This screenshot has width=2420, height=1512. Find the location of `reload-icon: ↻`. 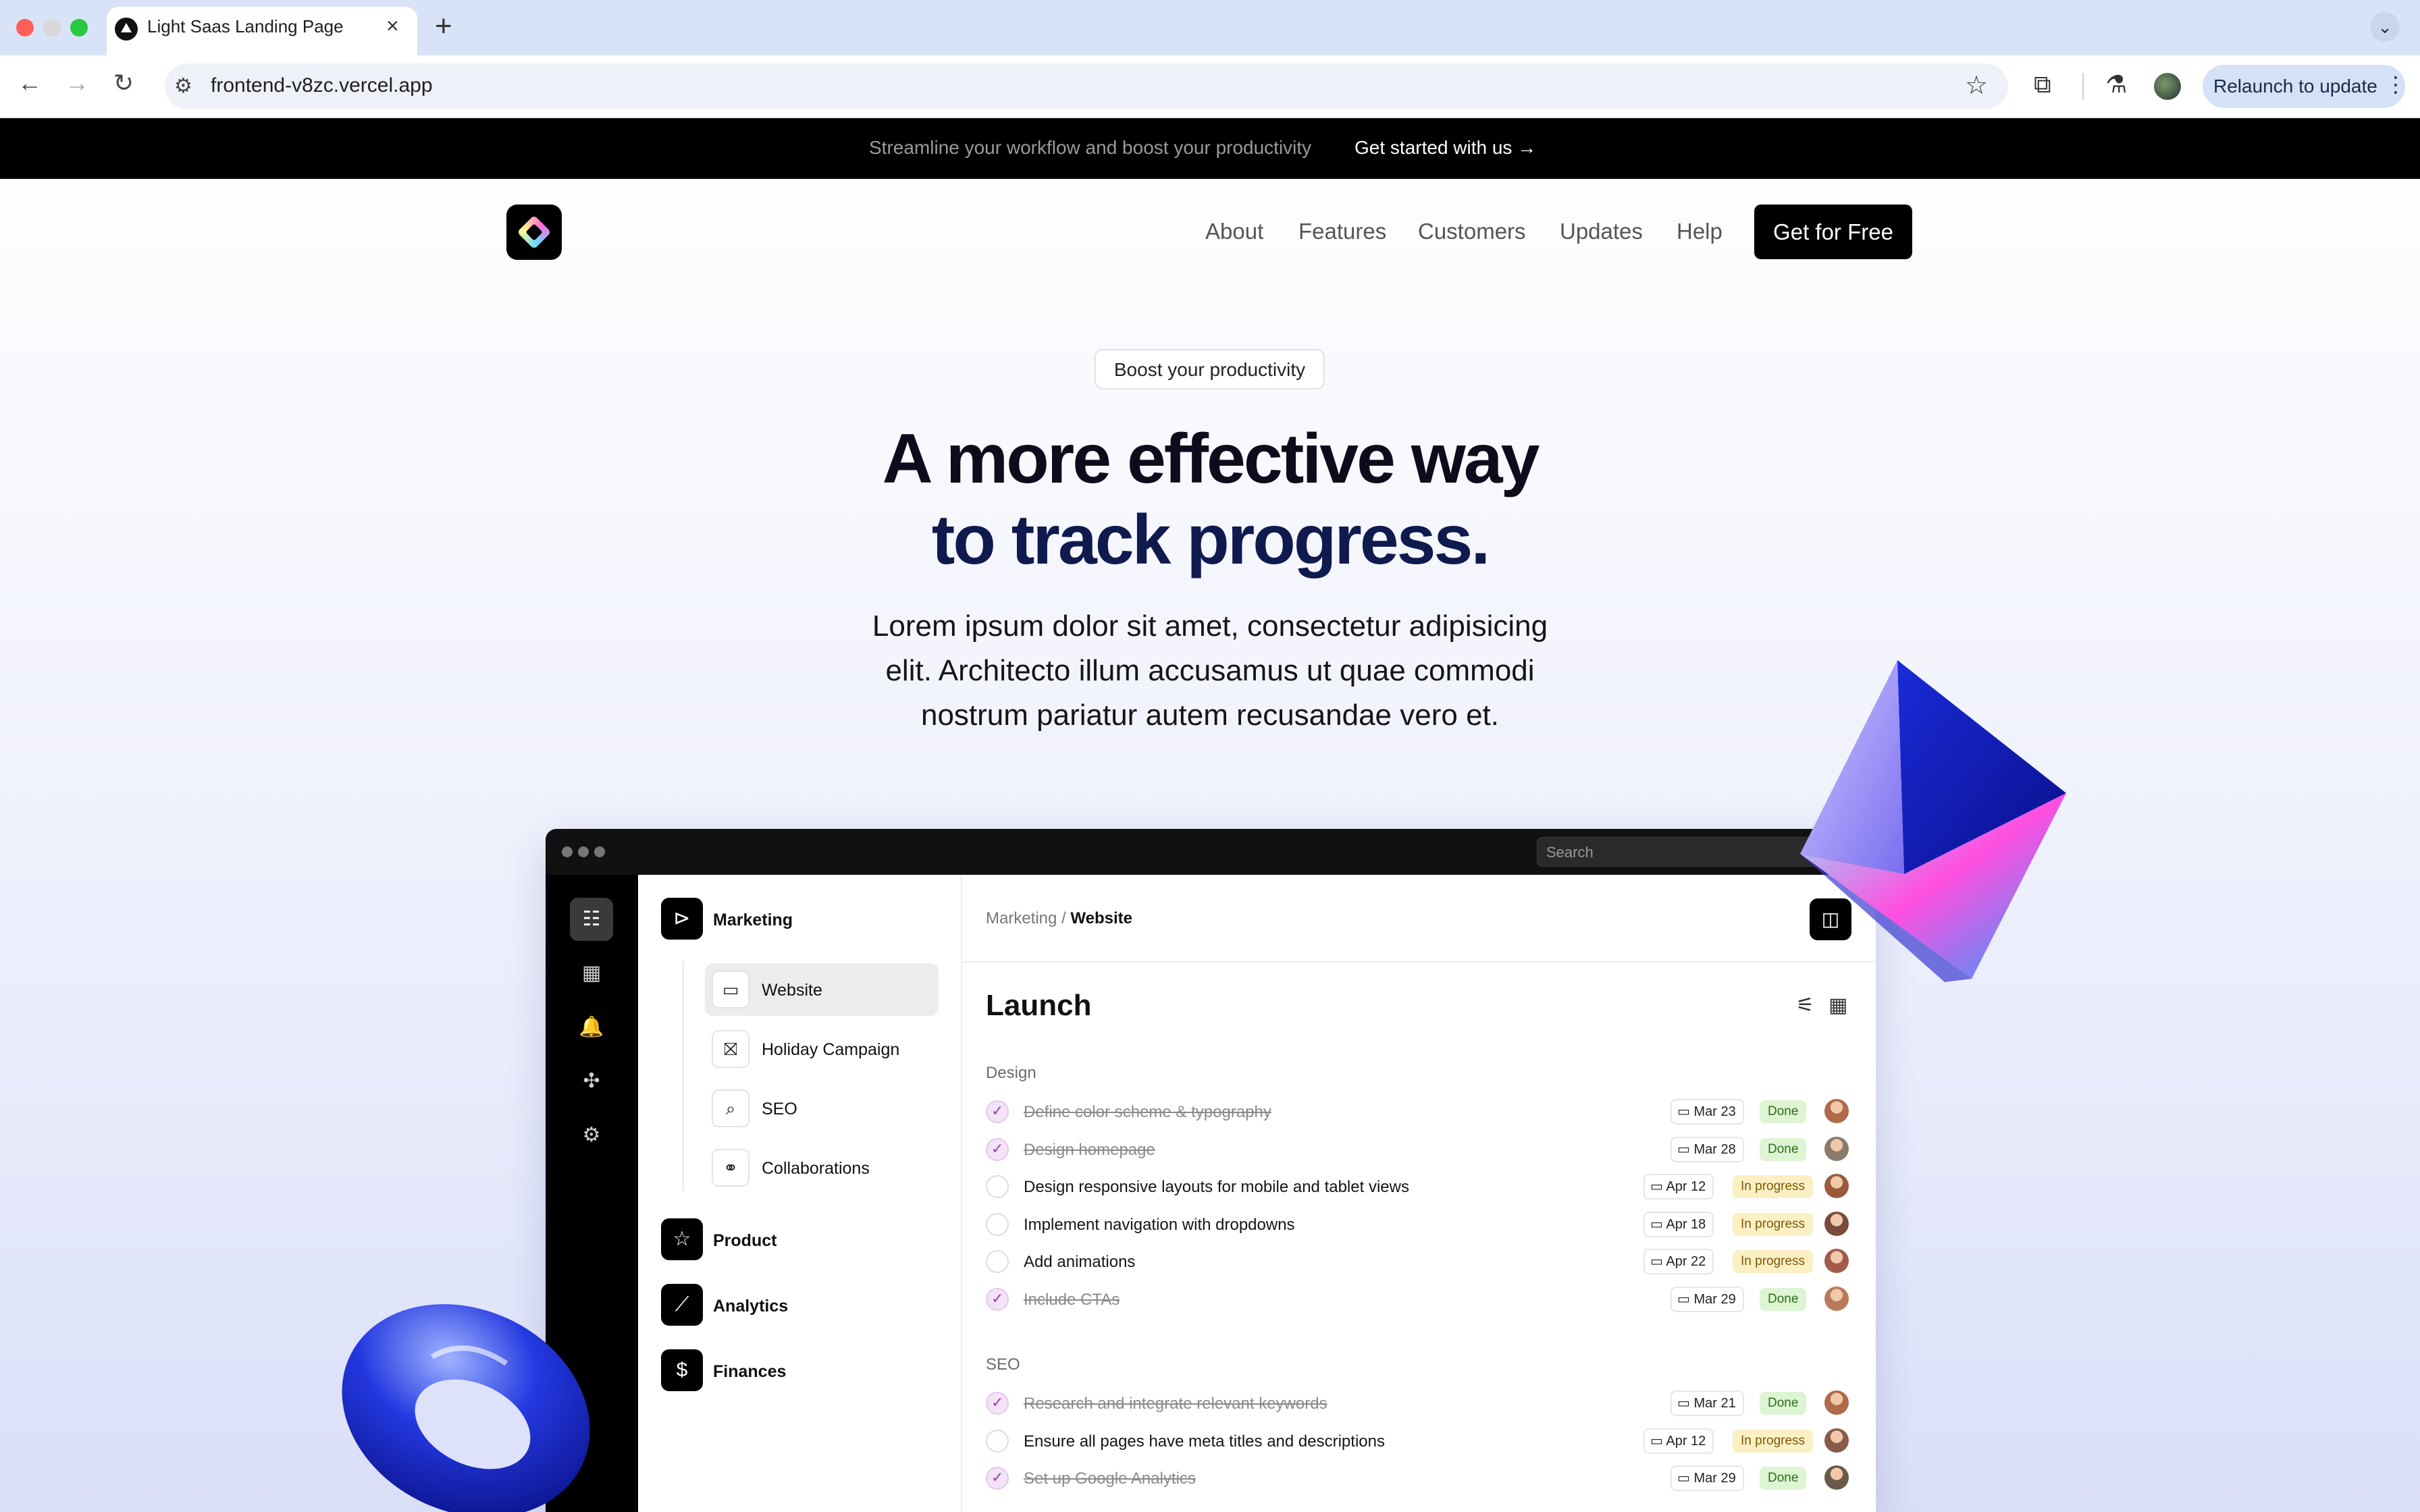

reload-icon: ↻ is located at coordinates (123, 83).